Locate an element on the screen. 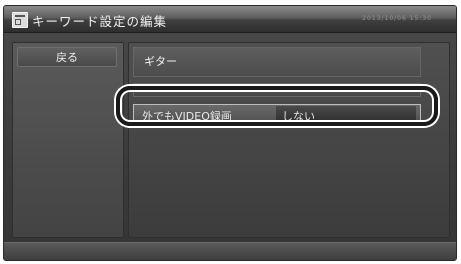  back-button: 戻る is located at coordinates (67, 57).